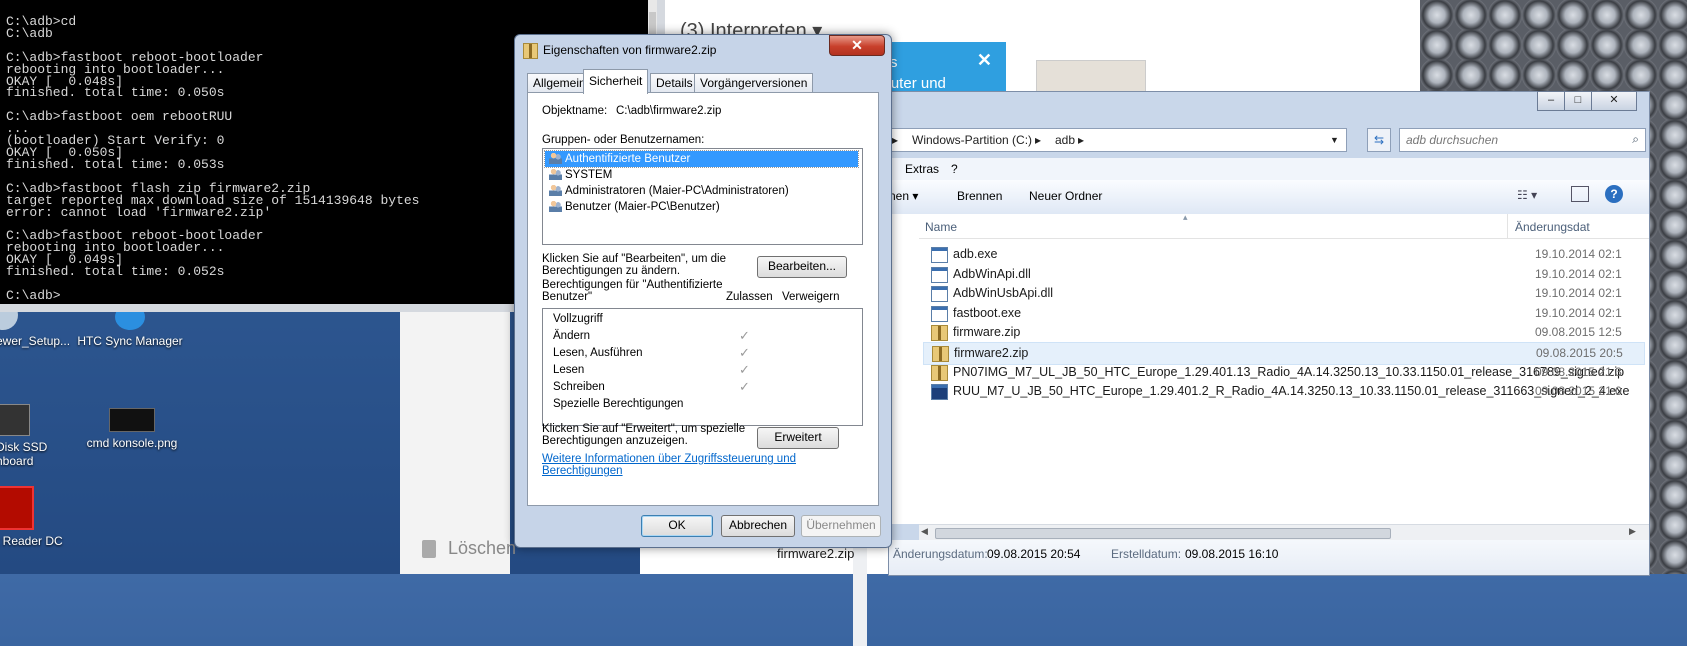  What do you see at coordinates (954, 169) in the screenshot?
I see `menu-help: ?` at bounding box center [954, 169].